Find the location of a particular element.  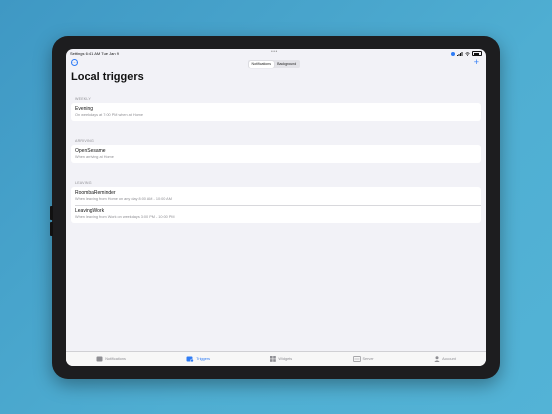

tab-widgets: Widgets is located at coordinates (281, 359).